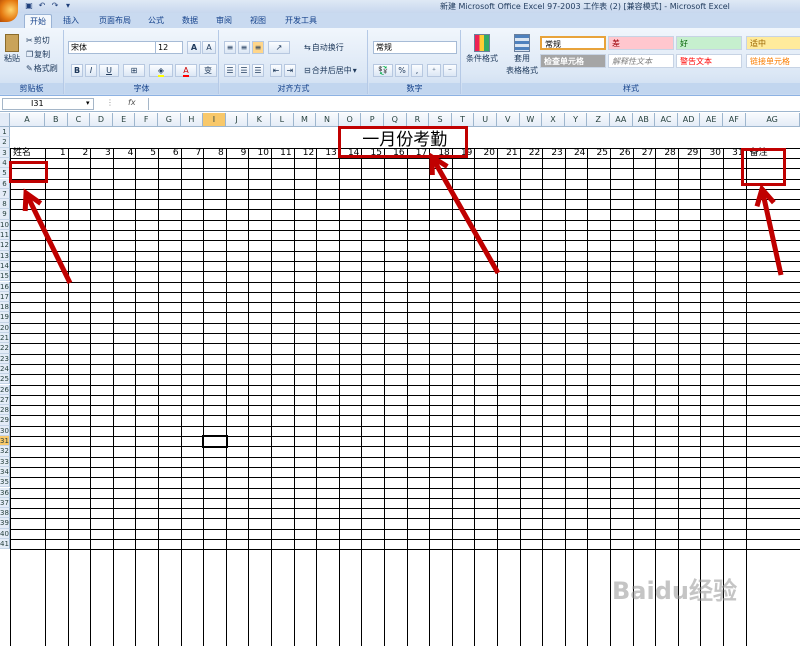  I want to click on align-right-button: ☰, so click(258, 70).